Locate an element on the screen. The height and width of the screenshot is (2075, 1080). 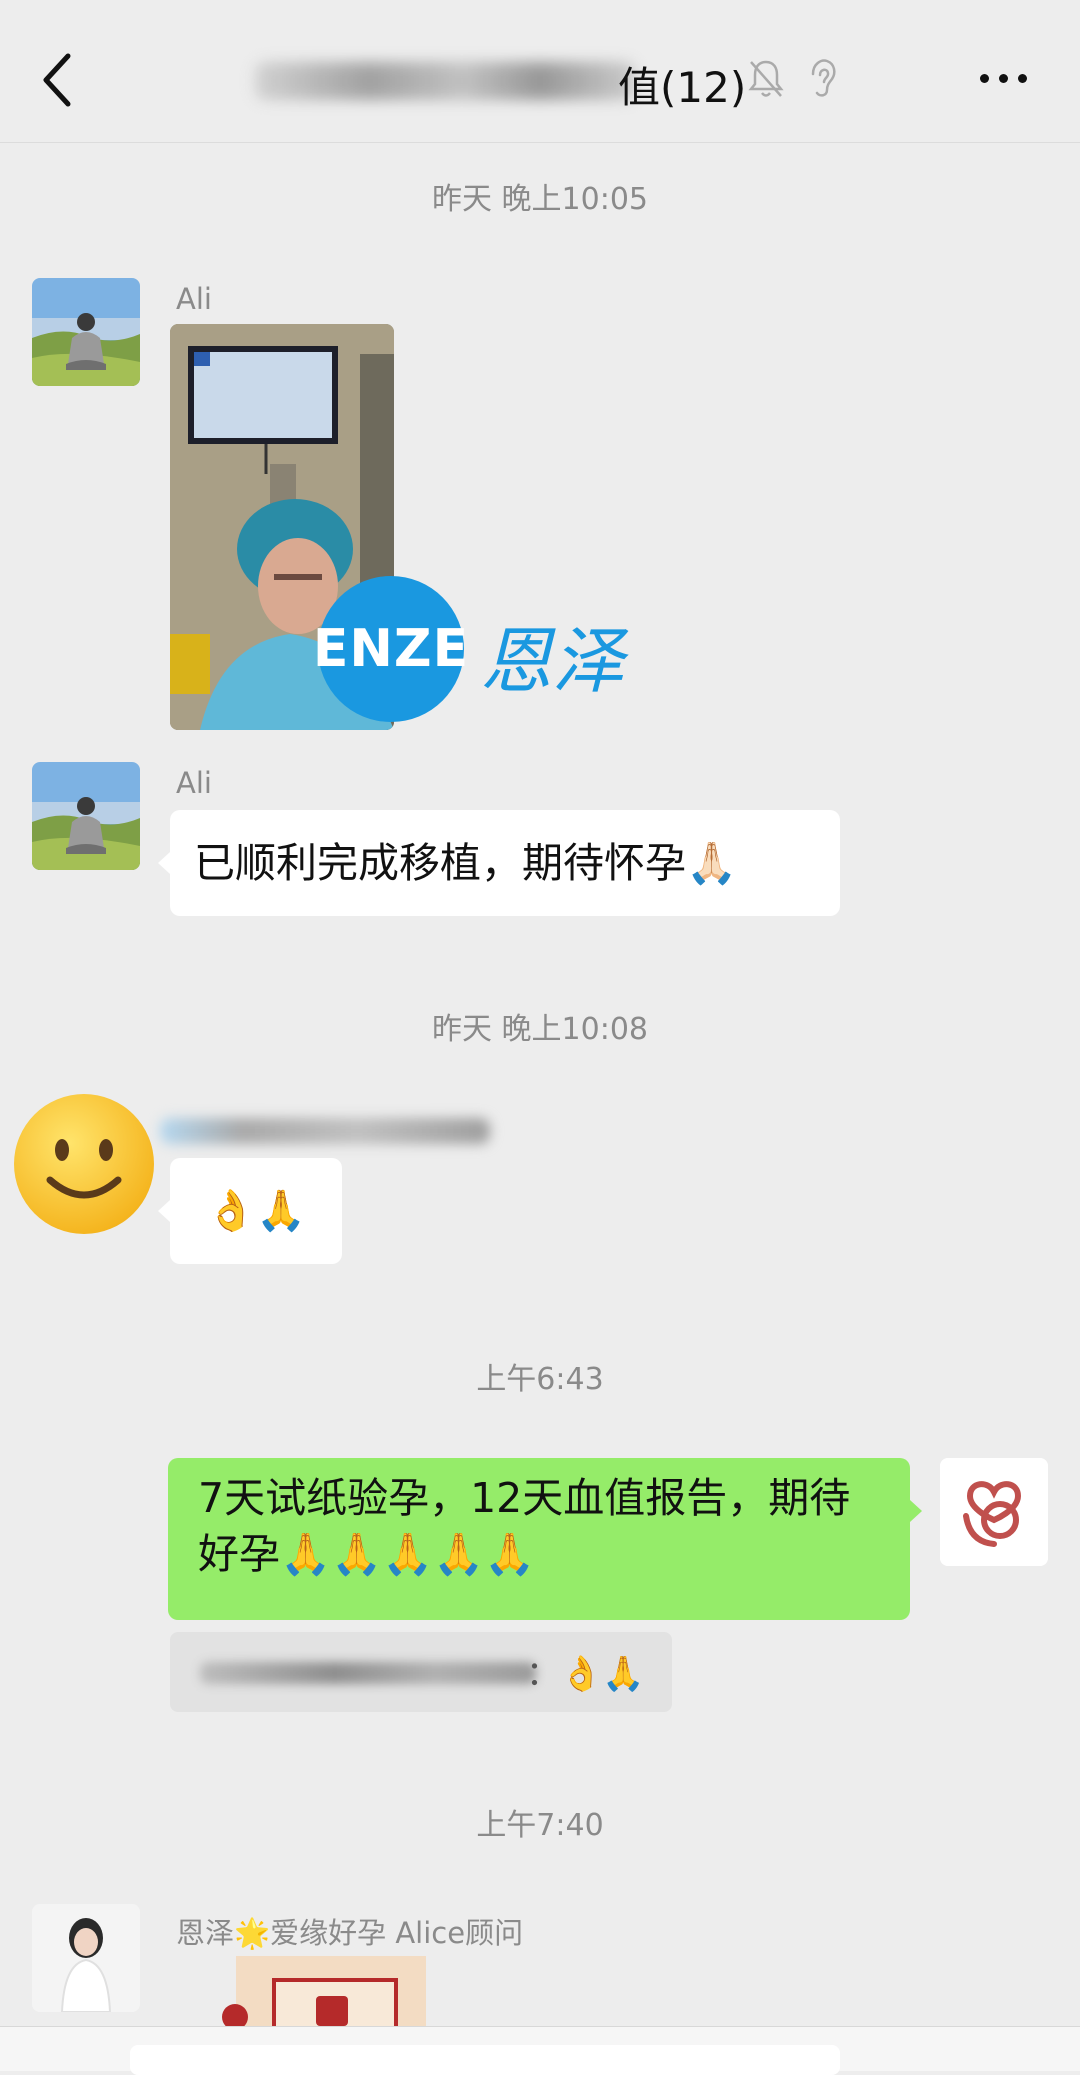
enze-logo-cn: 恩泽 is located at coordinates (552, 661).